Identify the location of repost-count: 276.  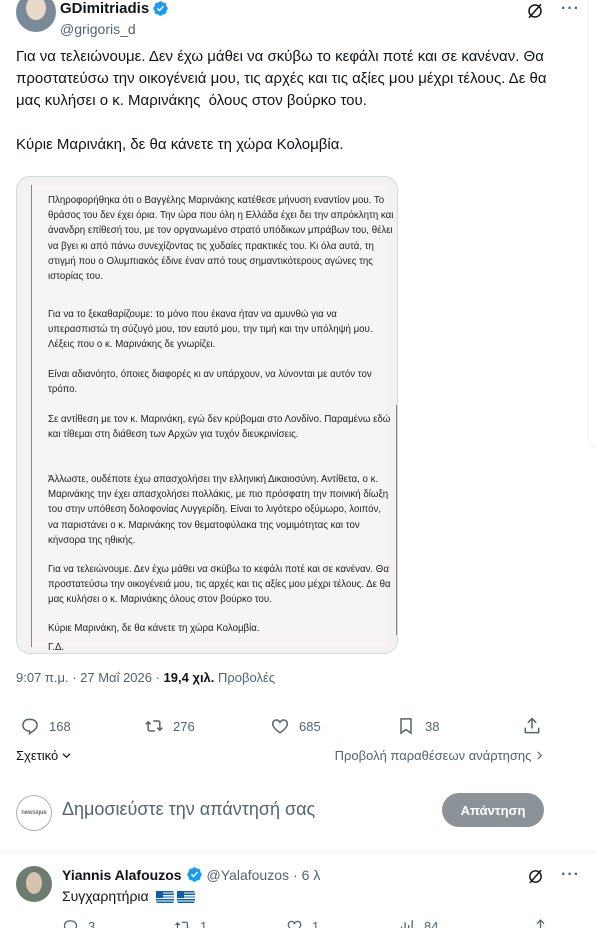
(184, 726).